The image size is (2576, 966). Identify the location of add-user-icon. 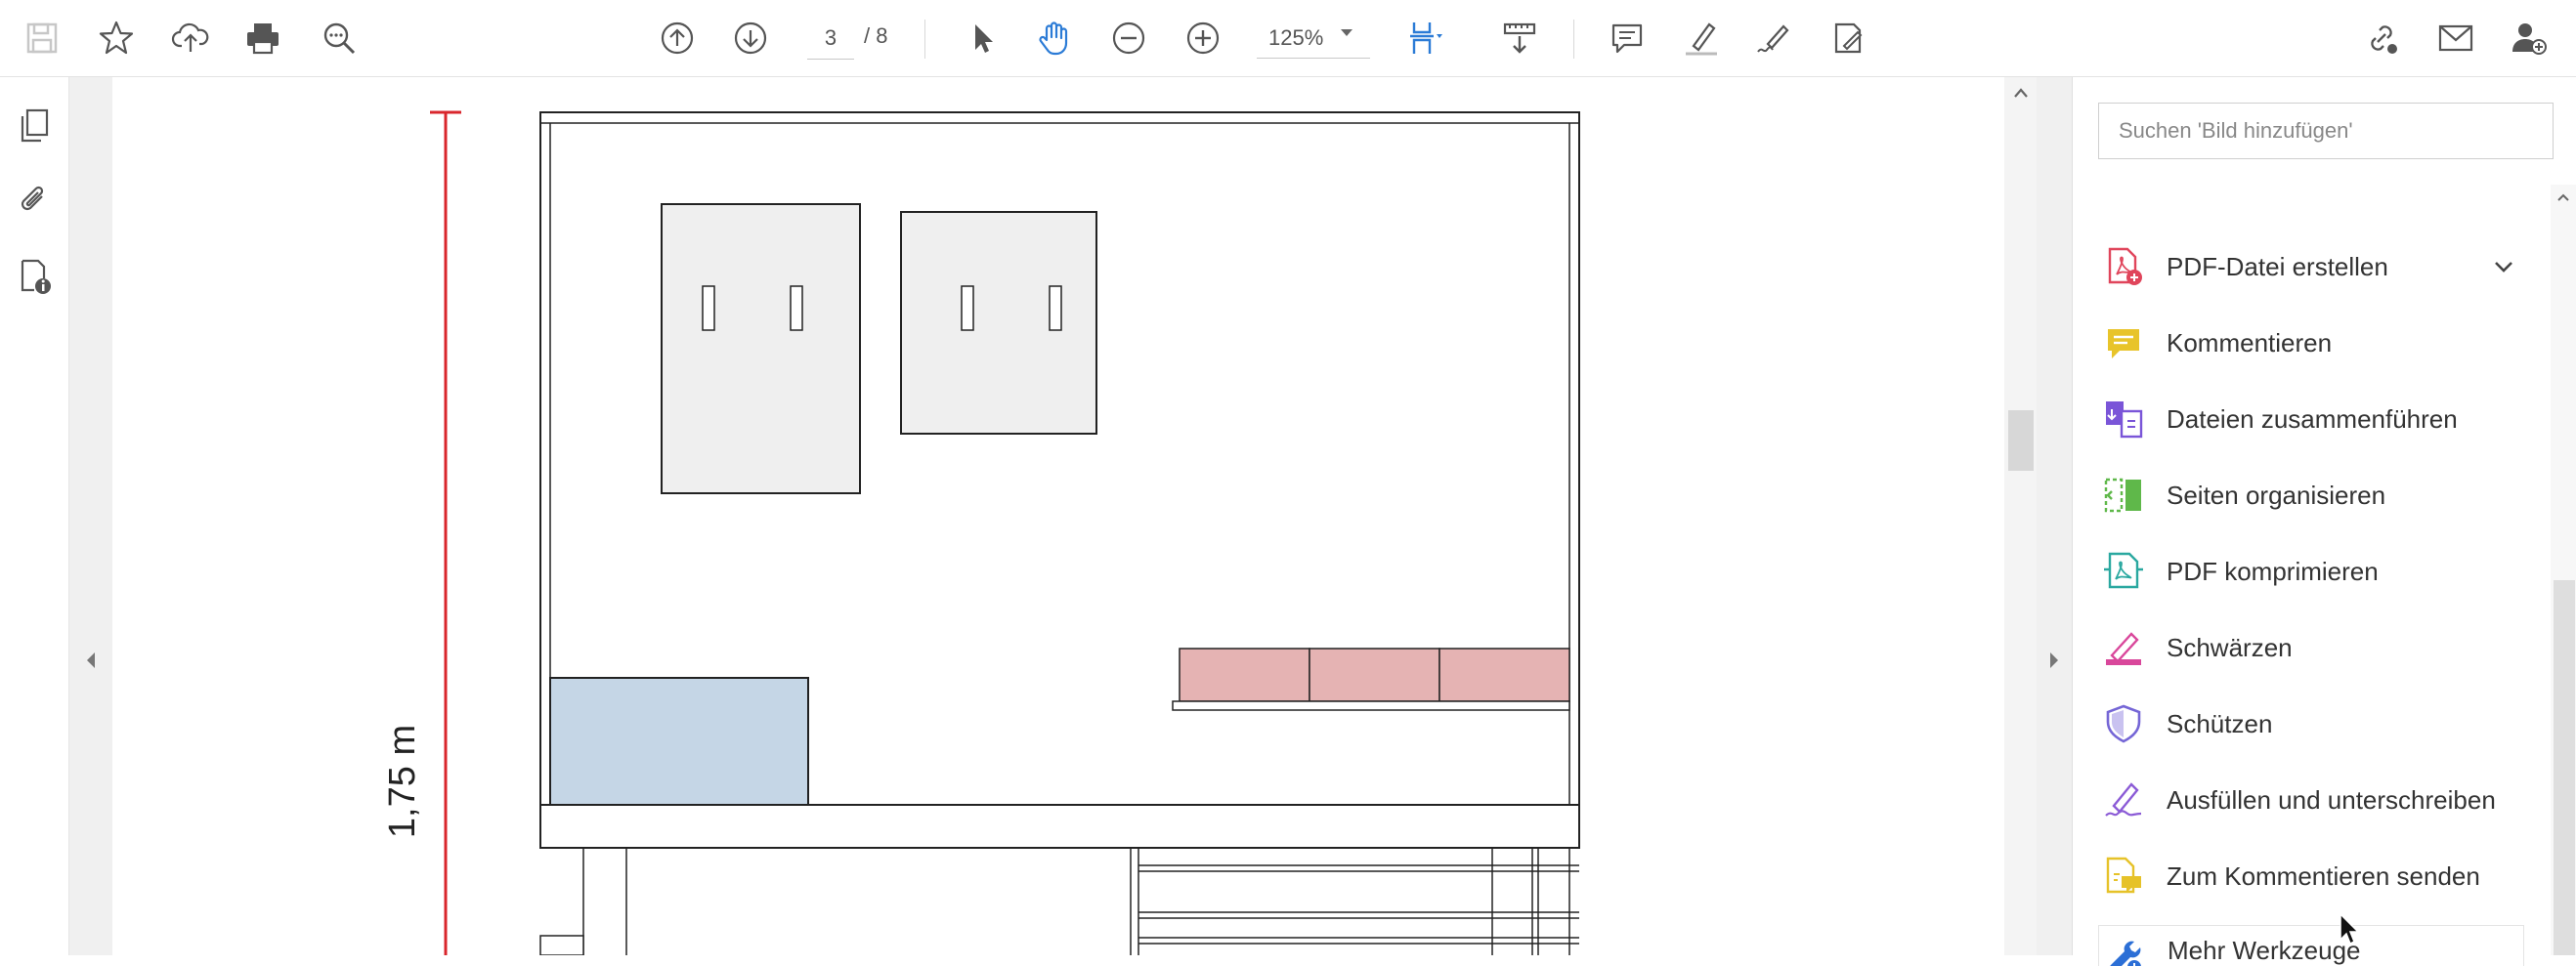
(2528, 38).